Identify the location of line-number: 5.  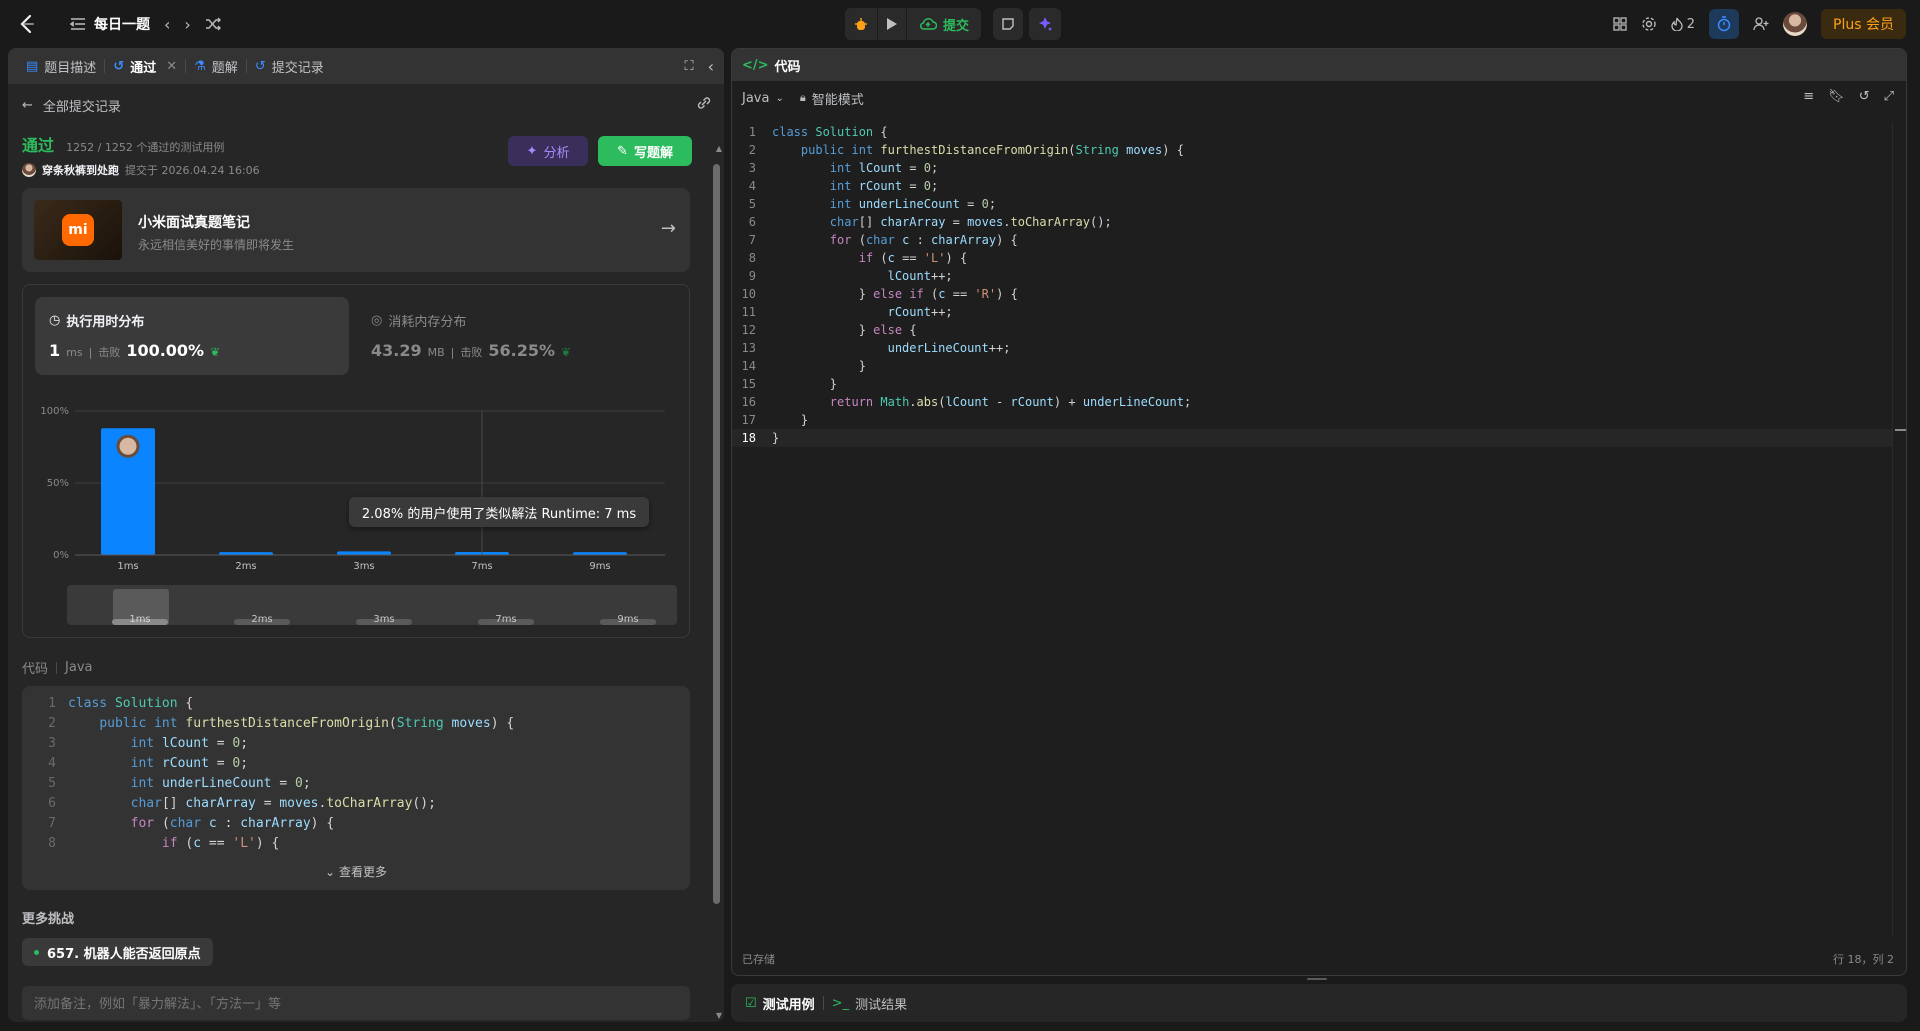
(52, 783).